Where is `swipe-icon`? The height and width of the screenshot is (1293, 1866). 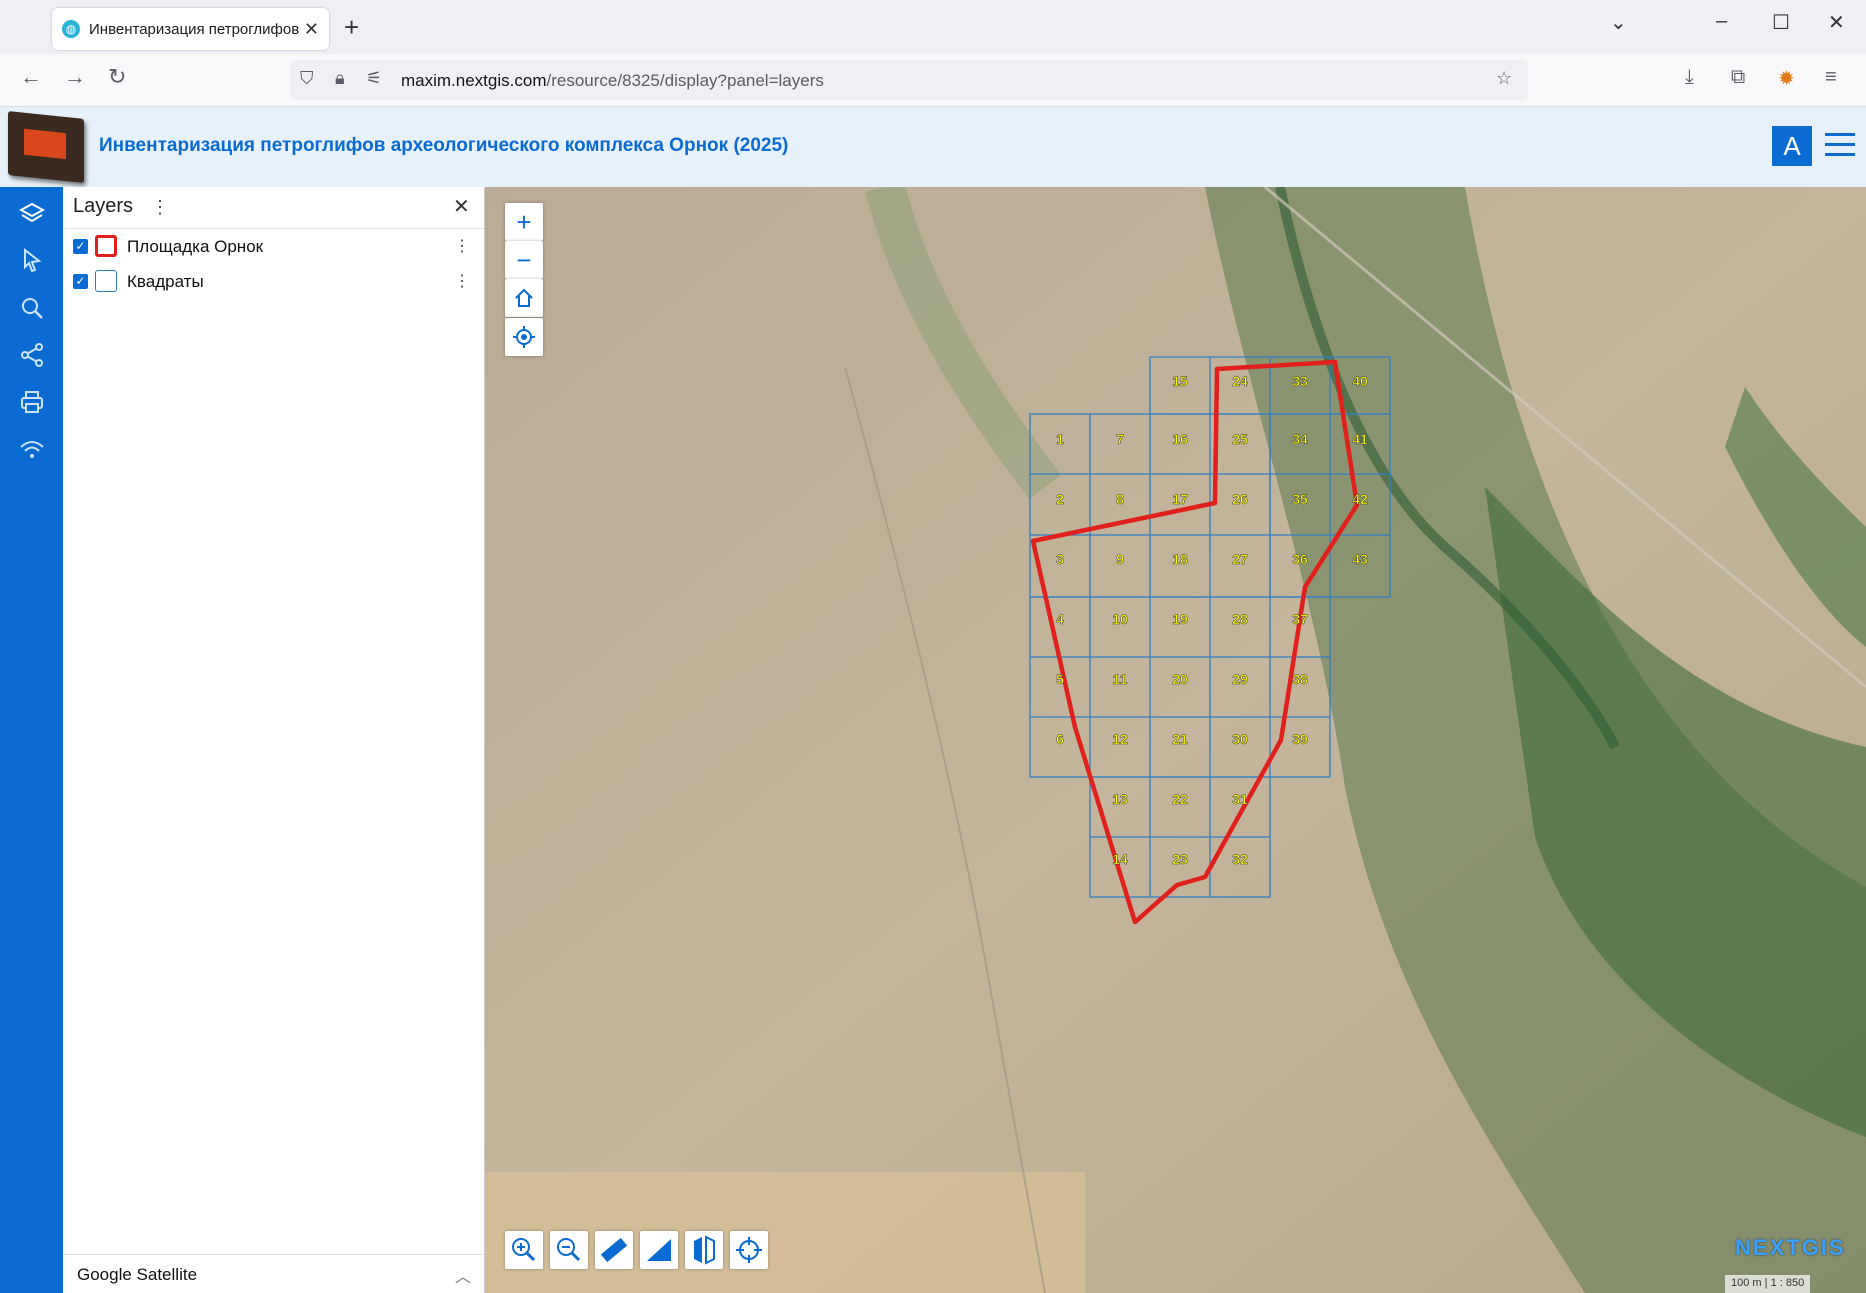
swipe-icon is located at coordinates (704, 1250).